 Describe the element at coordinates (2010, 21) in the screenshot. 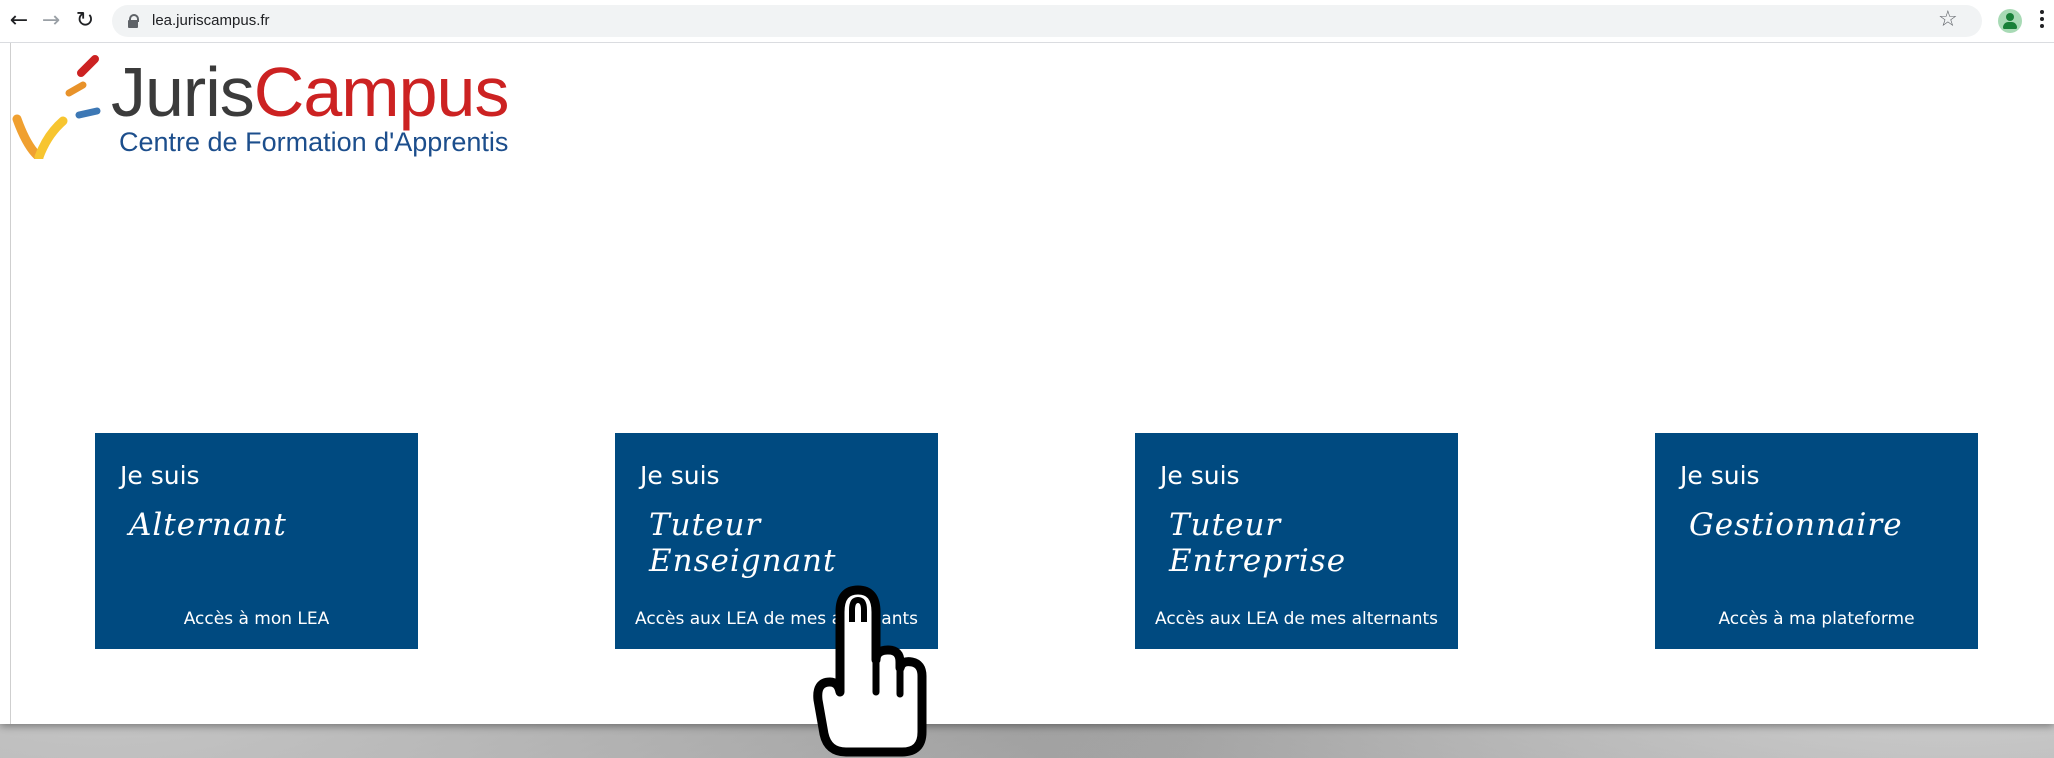

I see `profile-icon` at that location.